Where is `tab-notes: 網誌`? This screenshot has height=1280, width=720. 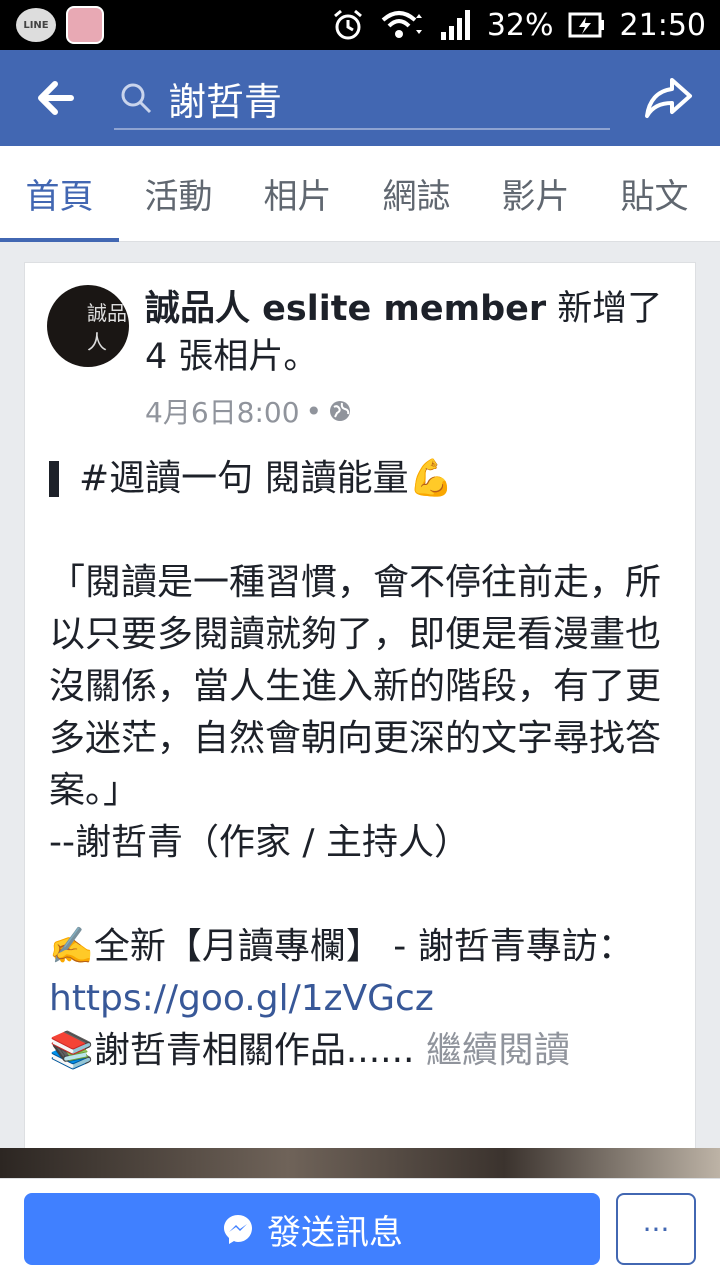 tab-notes: 網誌 is located at coordinates (416, 194).